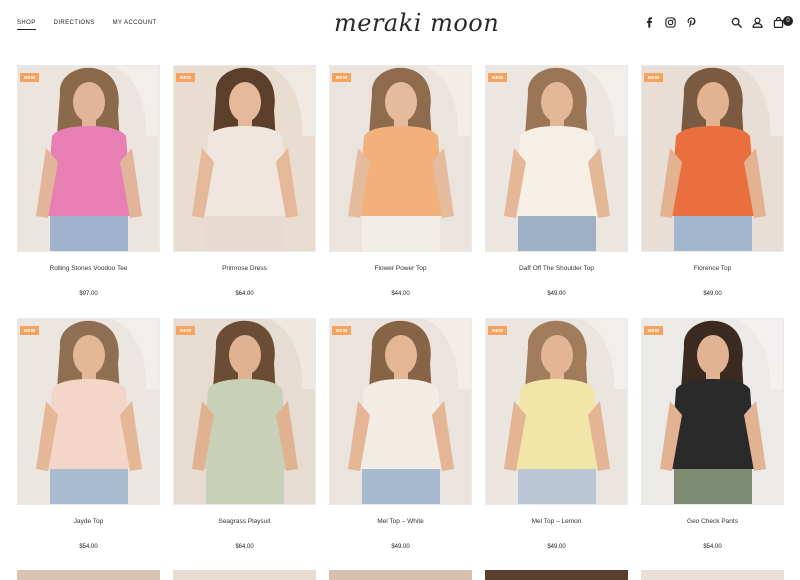 Image resolution: width=800 pixels, height=580 pixels. I want to click on cart-count-badge: 0, so click(788, 21).